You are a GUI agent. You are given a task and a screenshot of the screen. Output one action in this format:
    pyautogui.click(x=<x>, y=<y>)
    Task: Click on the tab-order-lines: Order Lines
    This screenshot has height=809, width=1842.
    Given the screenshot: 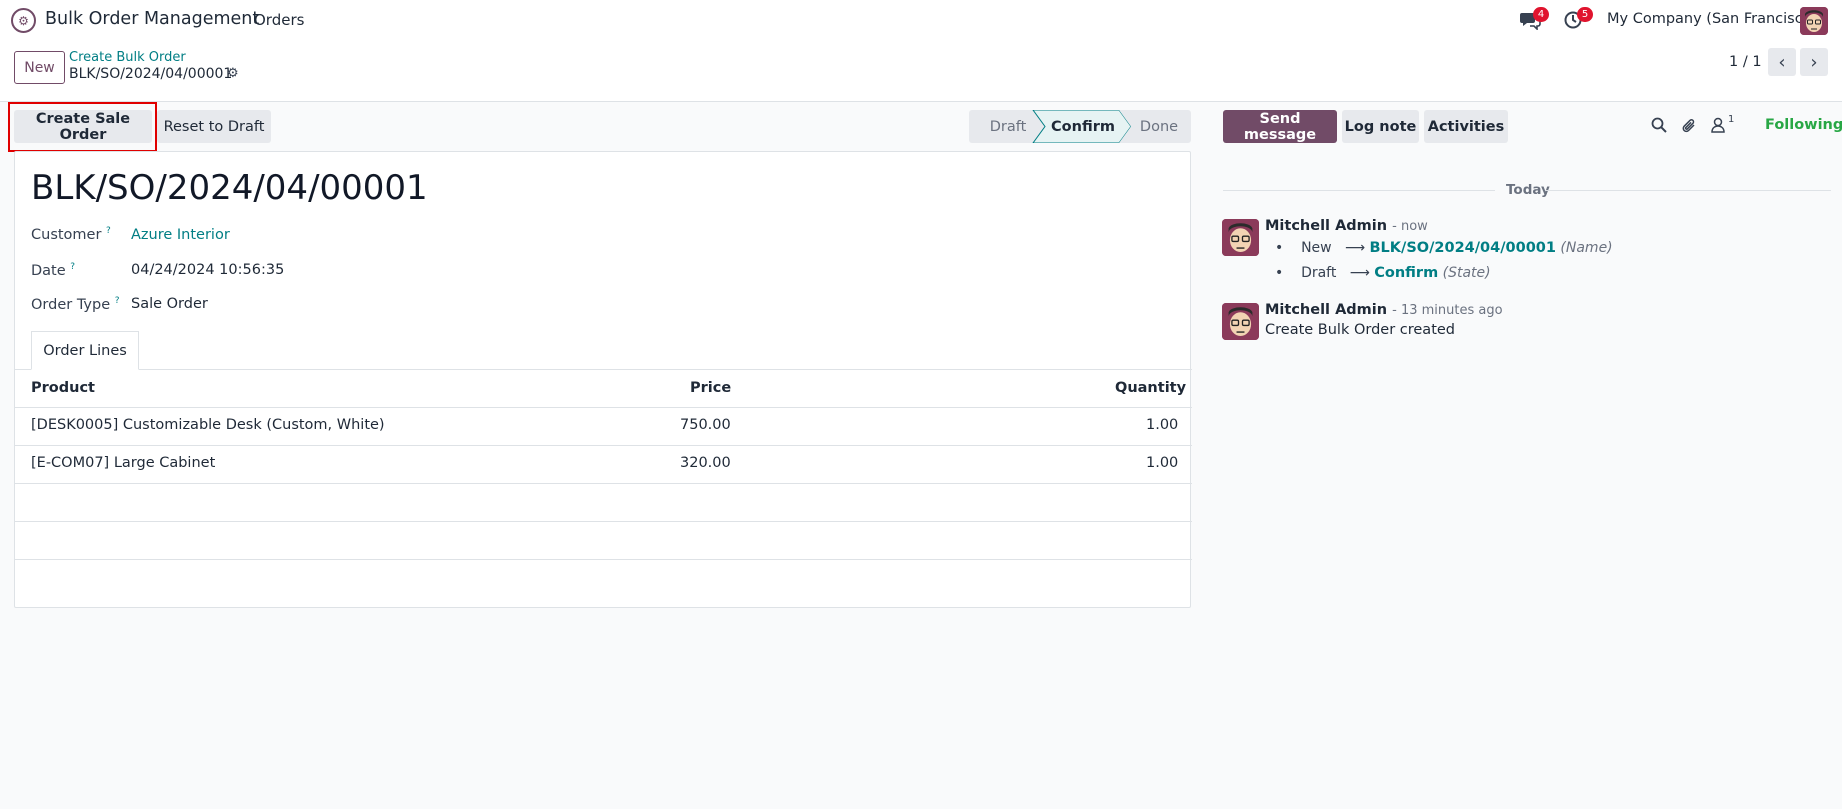 What is the action you would take?
    pyautogui.click(x=85, y=350)
    